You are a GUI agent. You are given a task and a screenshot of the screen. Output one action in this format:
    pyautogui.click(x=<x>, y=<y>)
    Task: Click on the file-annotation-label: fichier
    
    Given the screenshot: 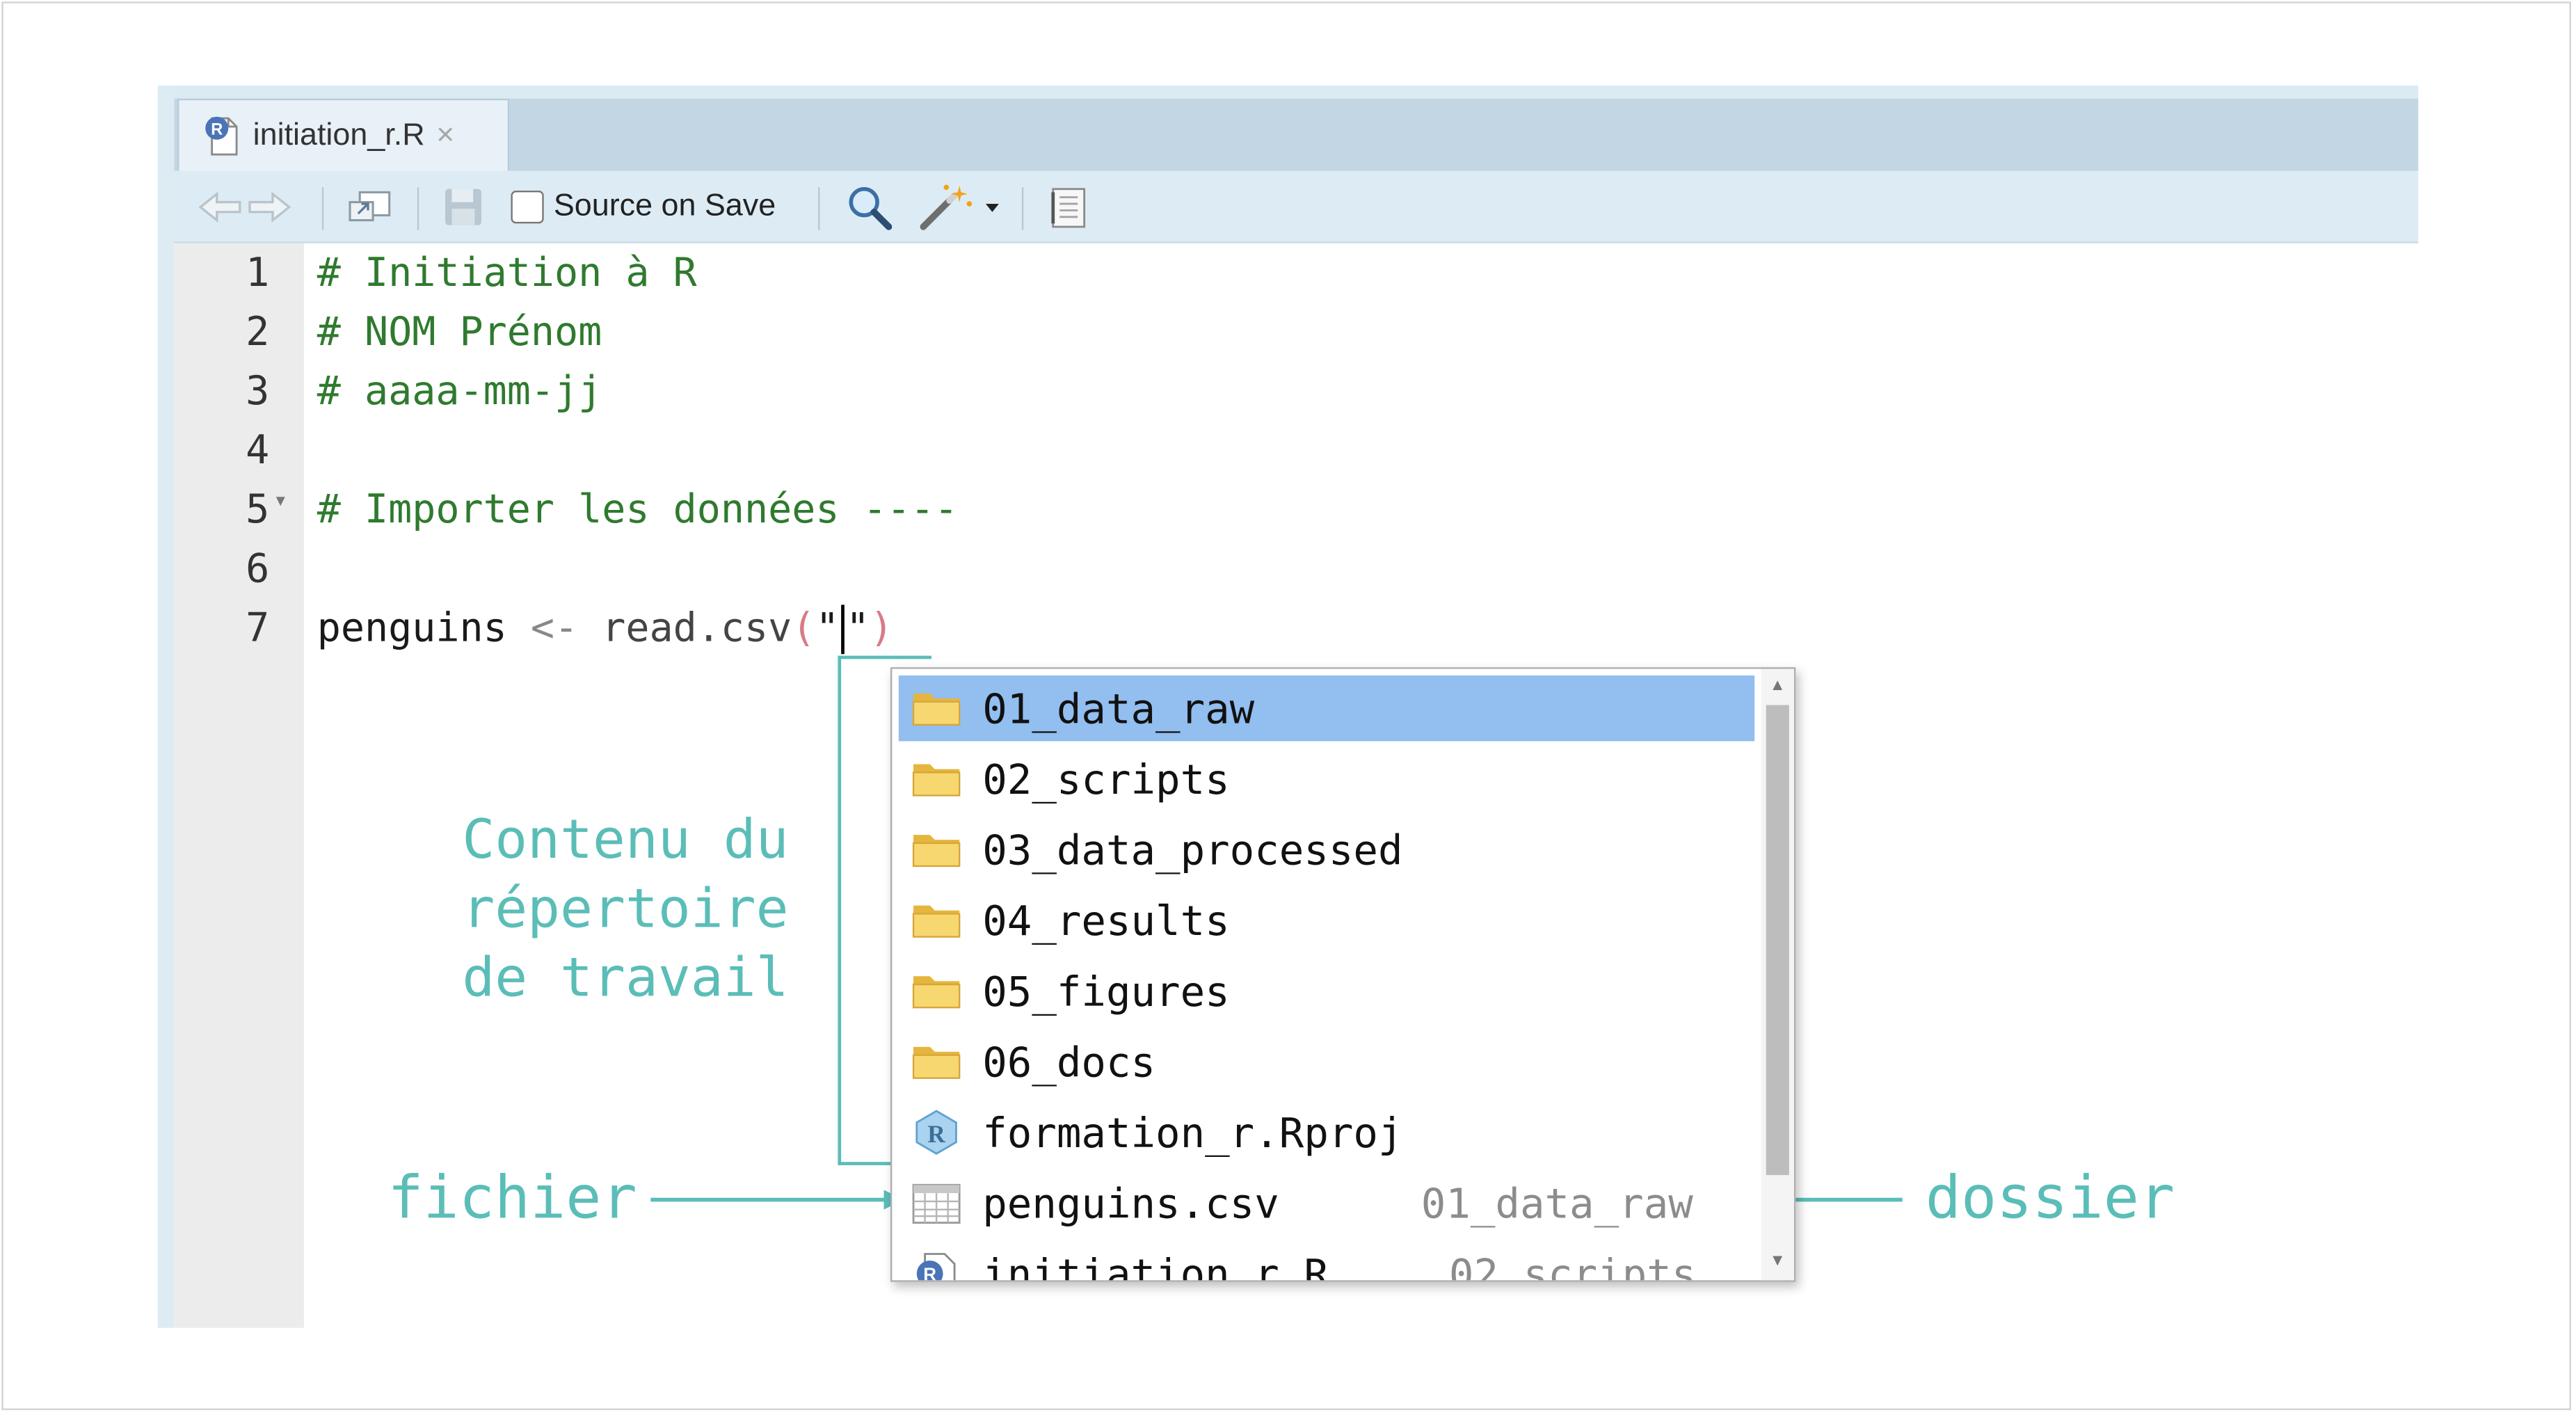 What is the action you would take?
    pyautogui.click(x=512, y=1199)
    